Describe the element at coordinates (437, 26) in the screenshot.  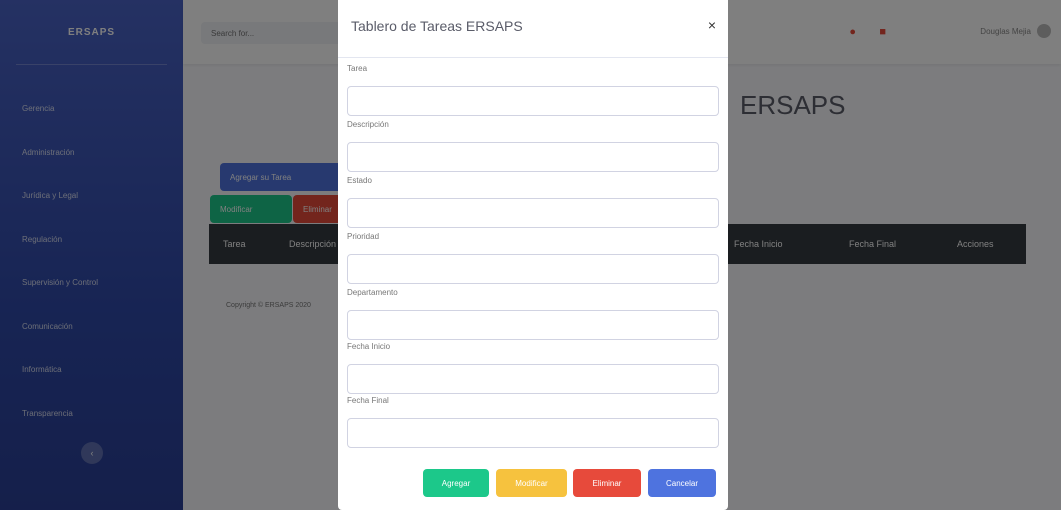
I see `modal-title: Tablero de Tareas ERSAPS` at that location.